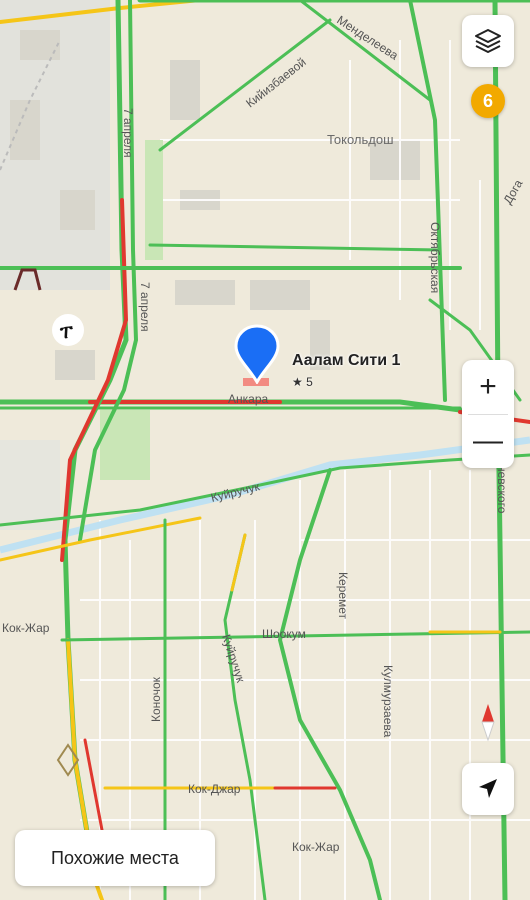 The image size is (530, 900). Describe the element at coordinates (388, 701) in the screenshot. I see `street-label-kulmurzaeva: Кулмурзаева` at that location.